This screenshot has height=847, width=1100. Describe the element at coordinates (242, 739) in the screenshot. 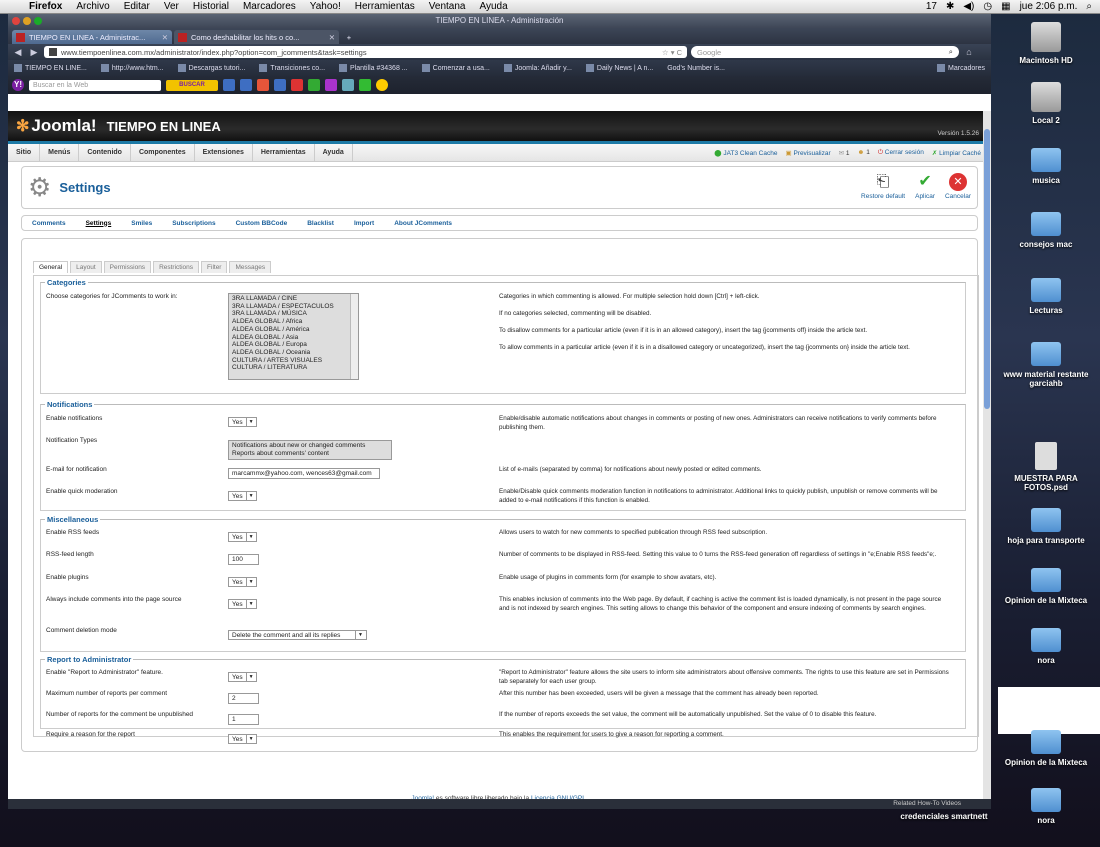

I see `require-reason-select: Yes ▼` at that location.